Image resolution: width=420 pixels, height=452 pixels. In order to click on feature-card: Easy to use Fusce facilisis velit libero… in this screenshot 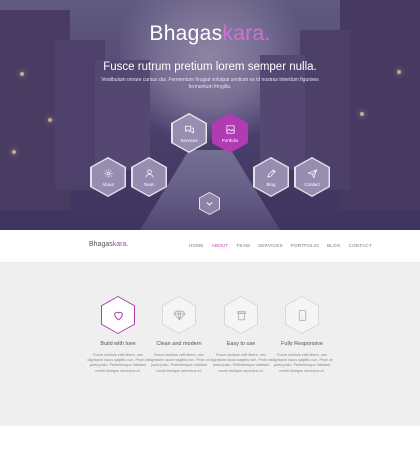, I will do `click(241, 335)`.